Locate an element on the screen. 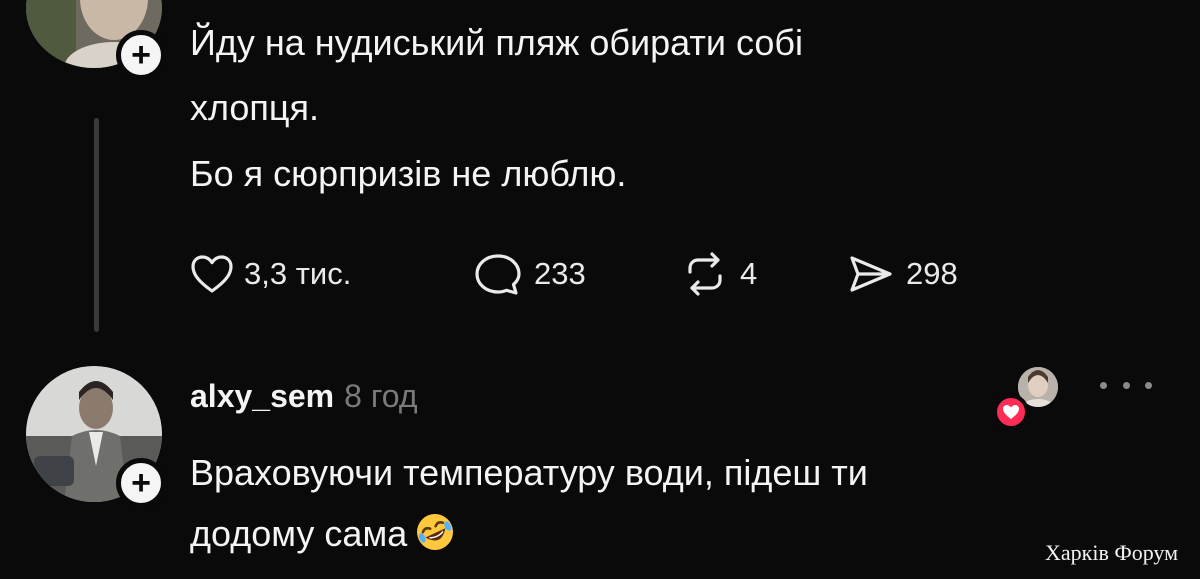  send-icon is located at coordinates (871, 274).